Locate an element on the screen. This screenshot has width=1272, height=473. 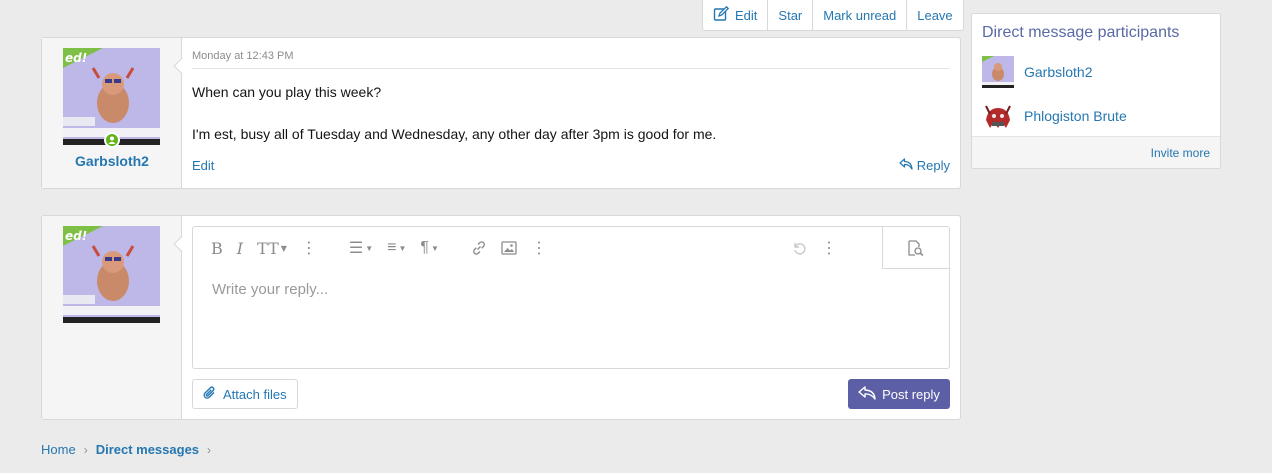
edit-icon is located at coordinates (721, 15).